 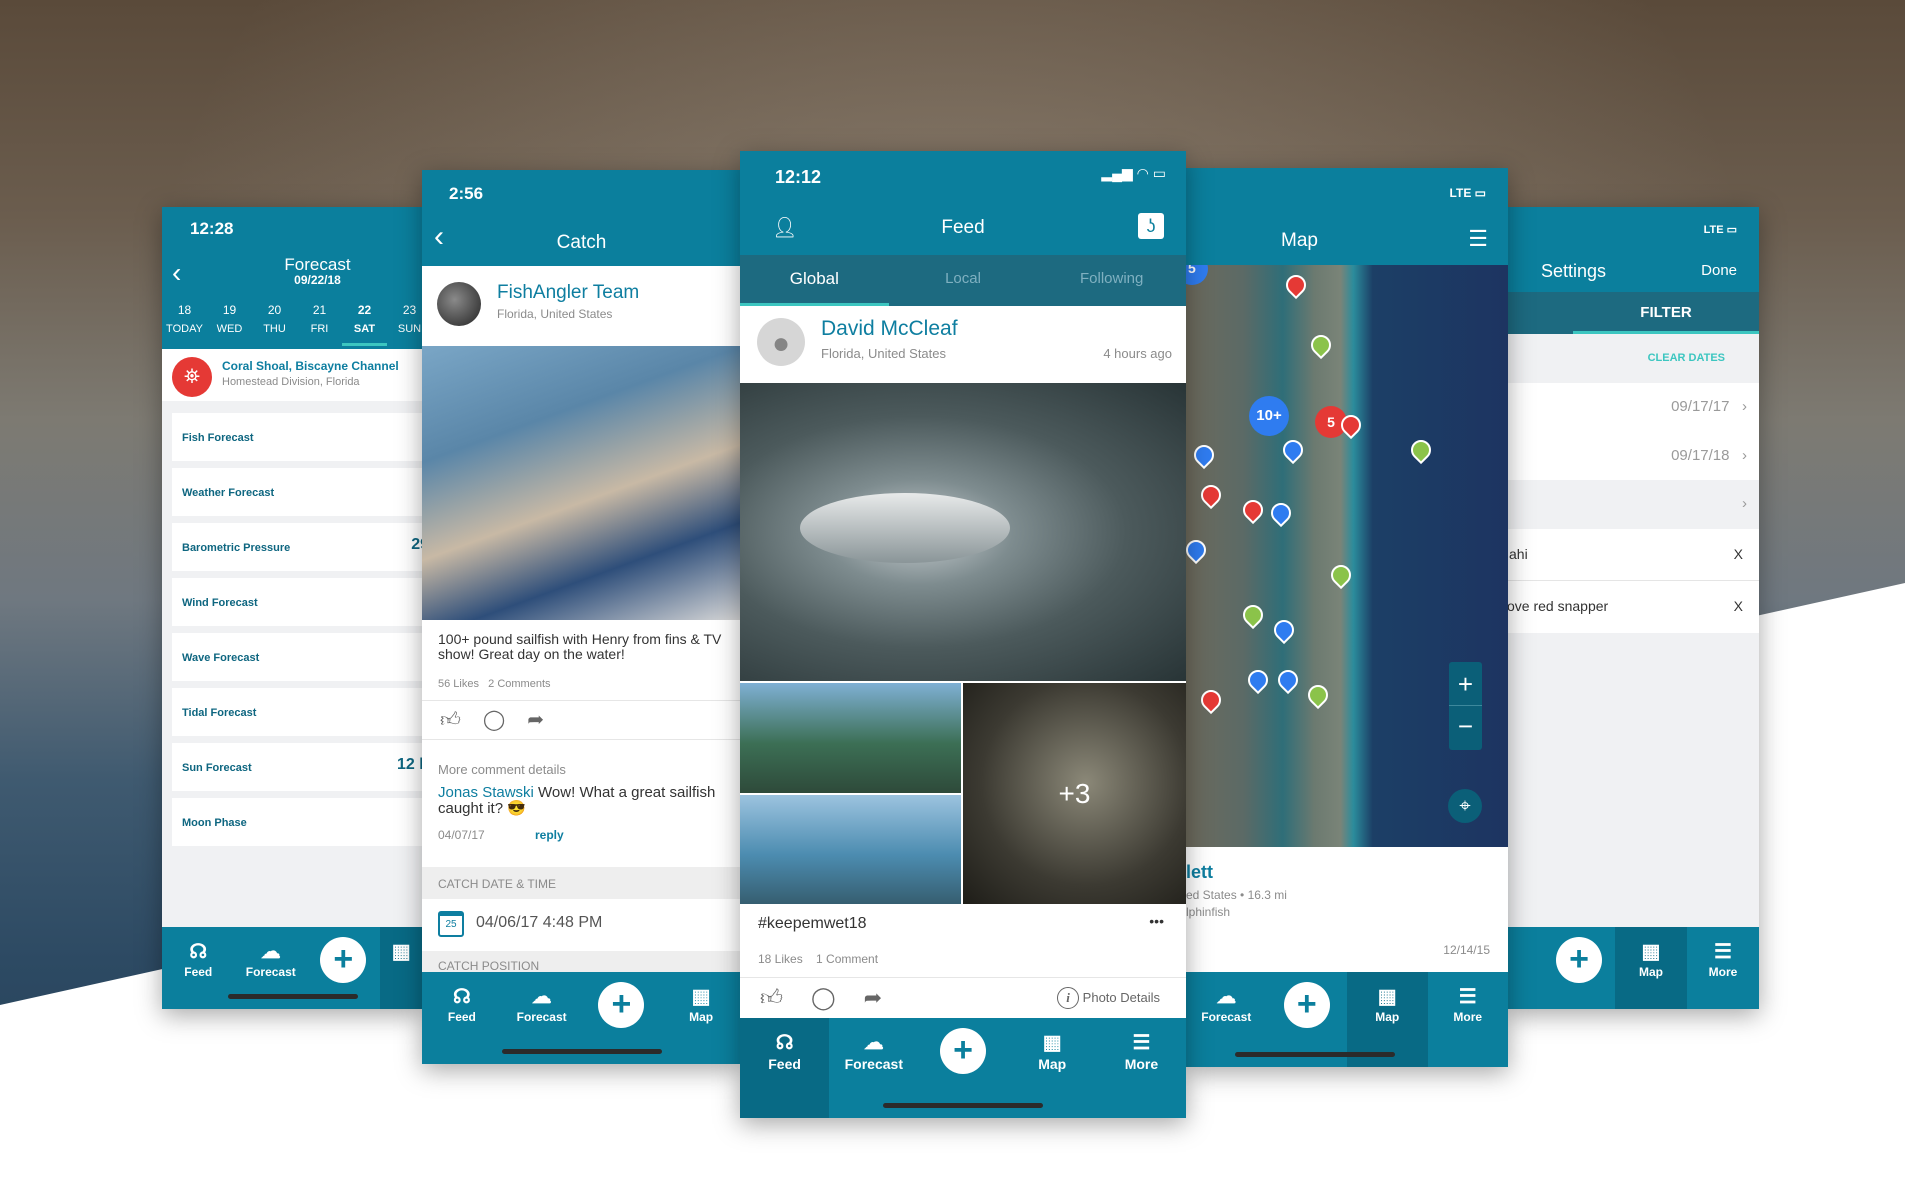 I want to click on comments-count: 2 Comments, so click(x=519, y=684).